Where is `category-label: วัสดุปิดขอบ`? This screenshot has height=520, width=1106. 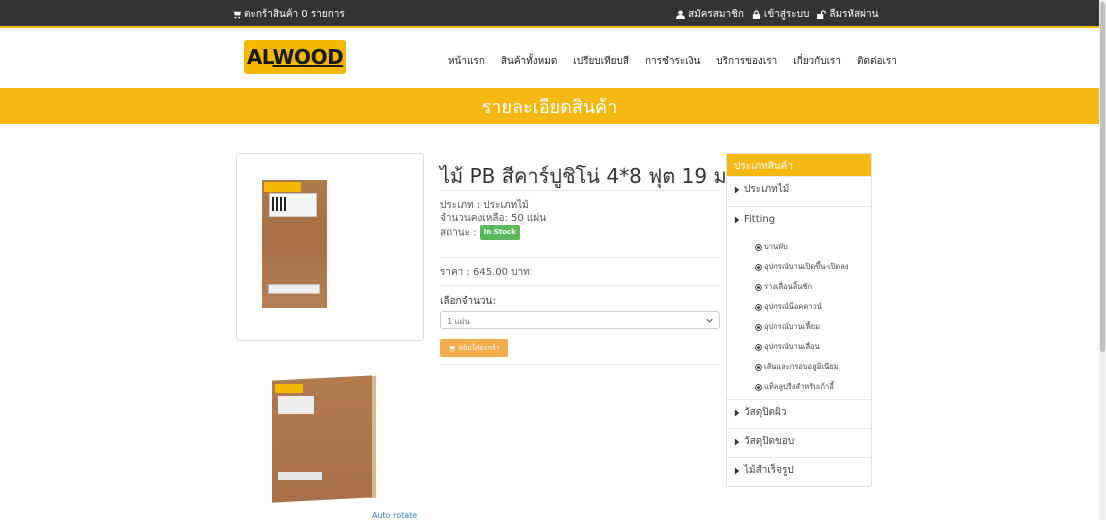 category-label: วัสดุปิดขอบ is located at coordinates (769, 441).